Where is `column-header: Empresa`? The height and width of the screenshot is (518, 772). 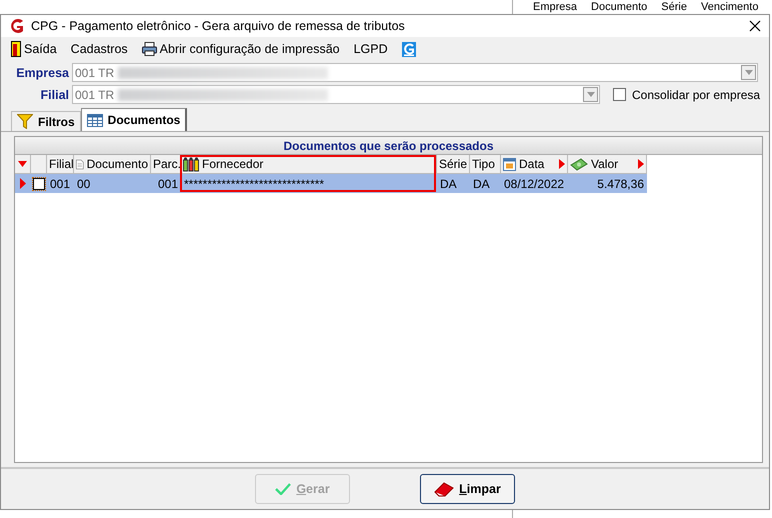
column-header: Empresa is located at coordinates (555, 7).